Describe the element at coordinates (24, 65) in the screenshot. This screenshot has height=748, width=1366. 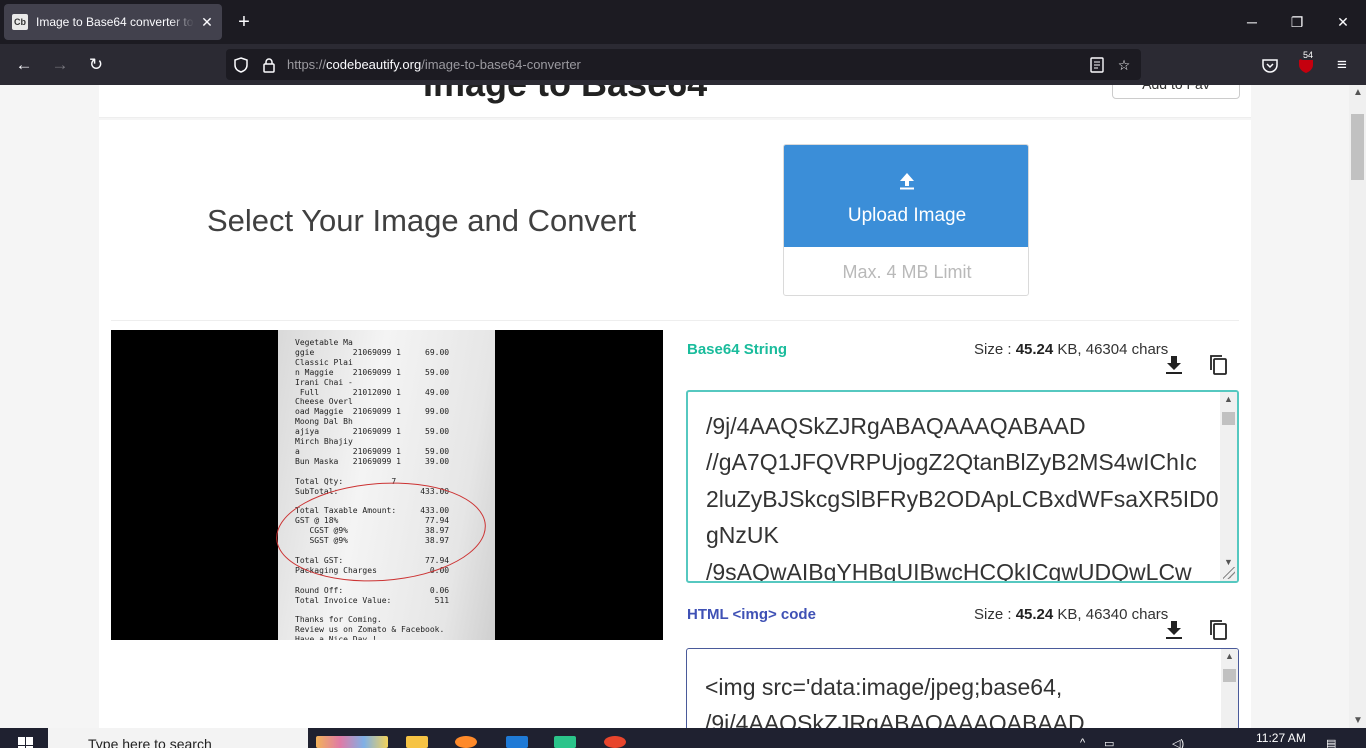
I see `back-icon: ←` at that location.